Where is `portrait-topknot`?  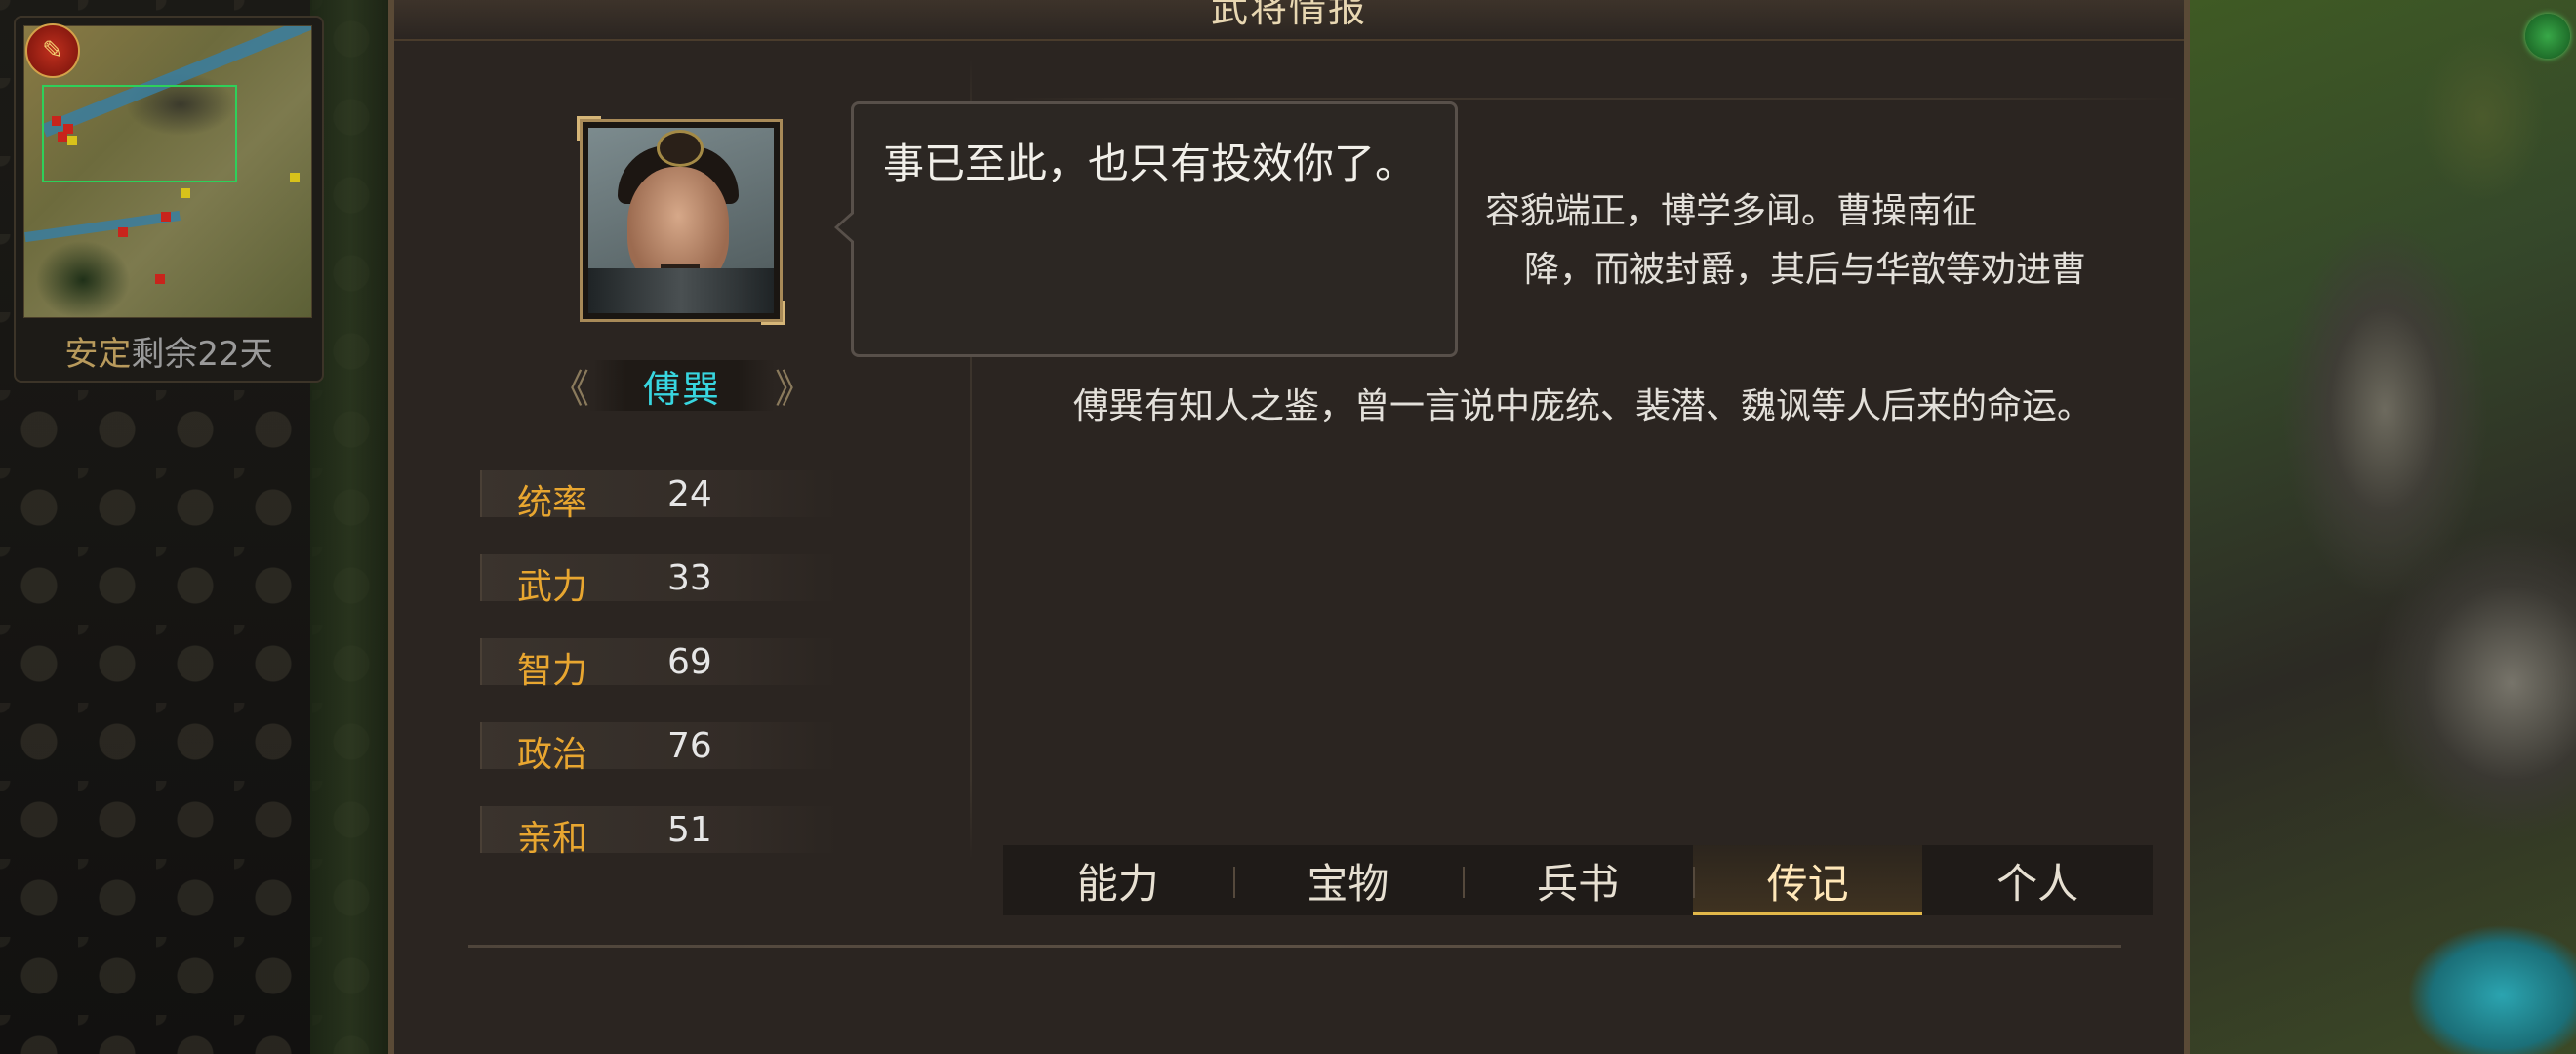
portrait-topknot is located at coordinates (680, 148).